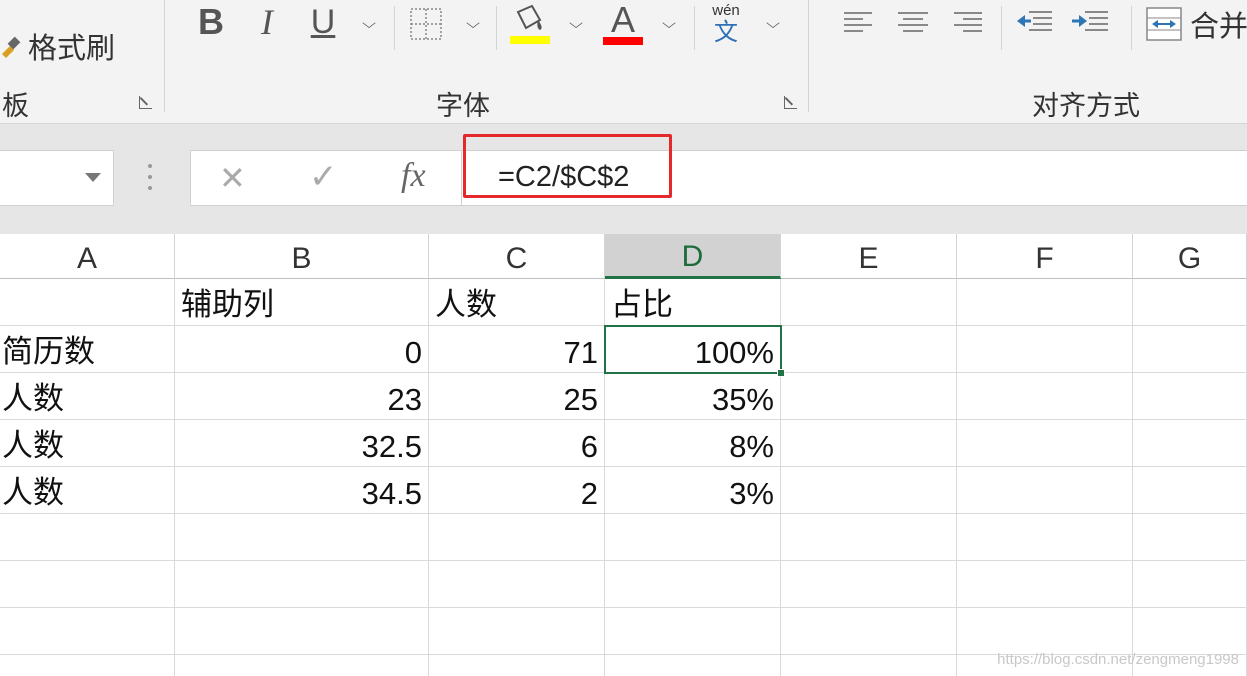 This screenshot has height=676, width=1247. What do you see at coordinates (623, 41) in the screenshot?
I see `font-color-swatch` at bounding box center [623, 41].